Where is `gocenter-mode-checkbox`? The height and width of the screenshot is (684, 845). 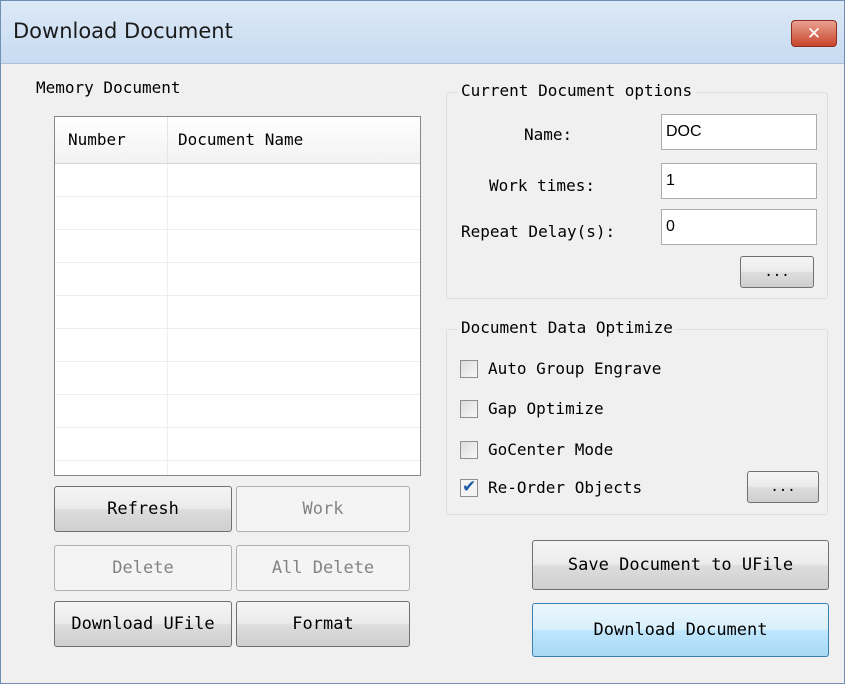
gocenter-mode-checkbox is located at coordinates (469, 450).